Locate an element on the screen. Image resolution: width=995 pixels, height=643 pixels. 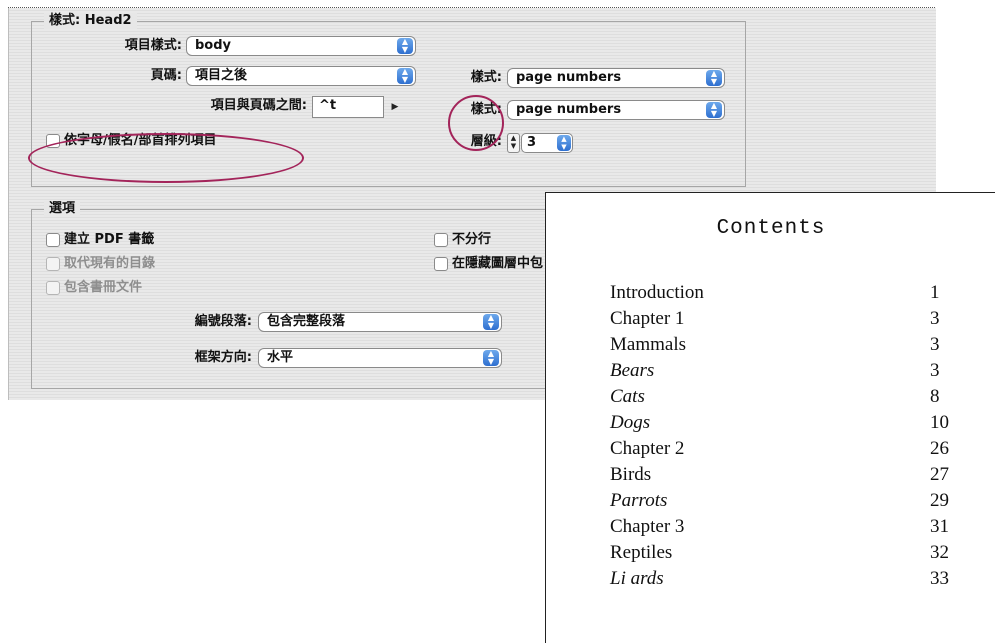
toc-entry-page: 10 is located at coordinates (939, 422).